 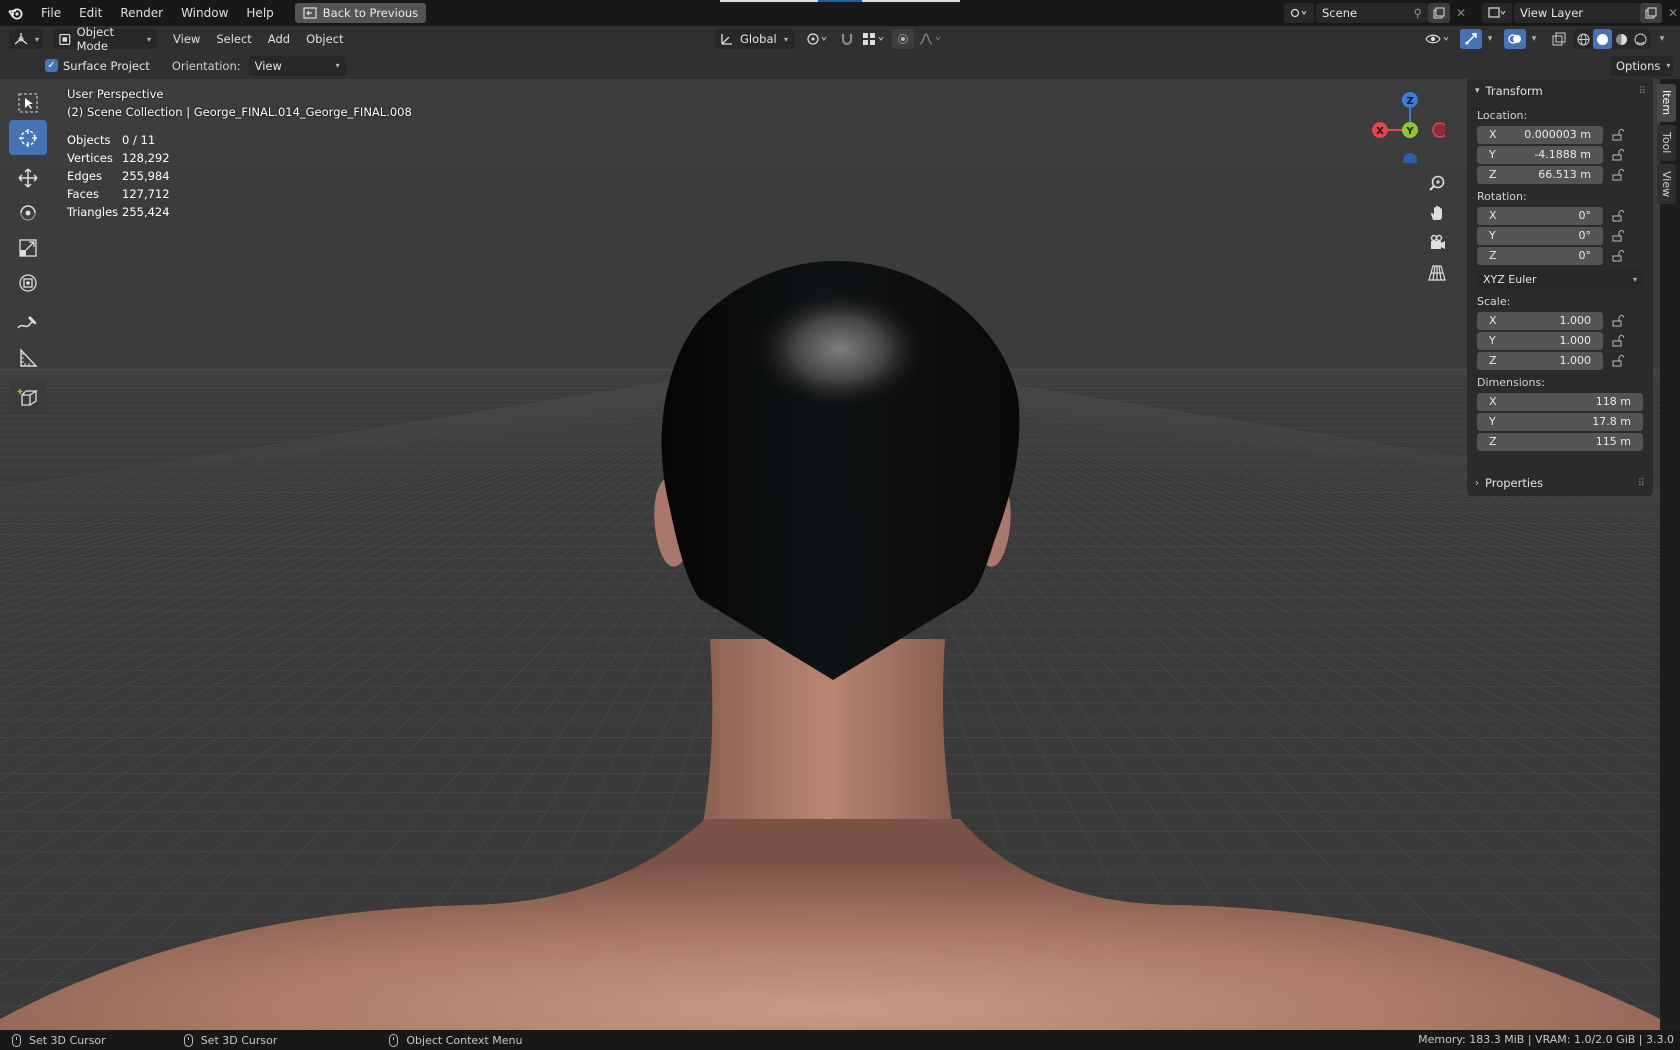 I want to click on new-scene-icon, so click(x=1439, y=13).